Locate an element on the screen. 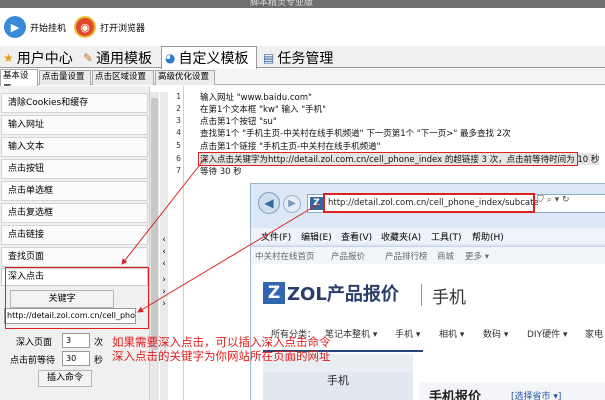  compat-icon: ⛉ is located at coordinates (540, 200).